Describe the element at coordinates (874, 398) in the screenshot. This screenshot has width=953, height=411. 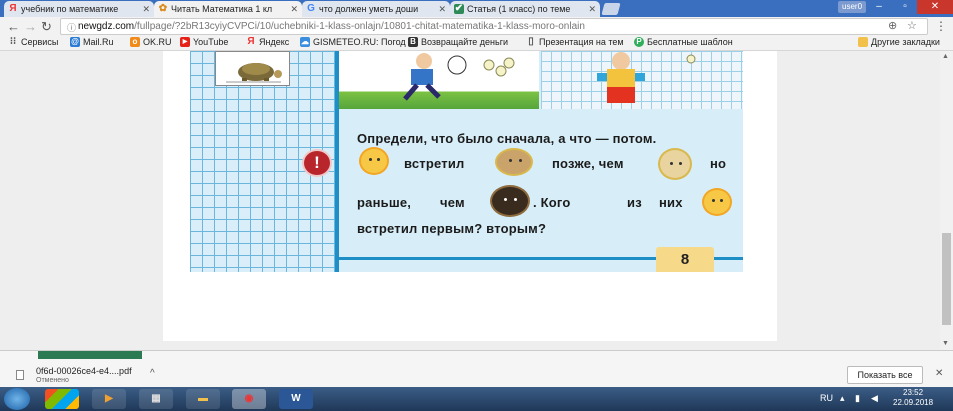
I see `volume-icon: ◀` at that location.